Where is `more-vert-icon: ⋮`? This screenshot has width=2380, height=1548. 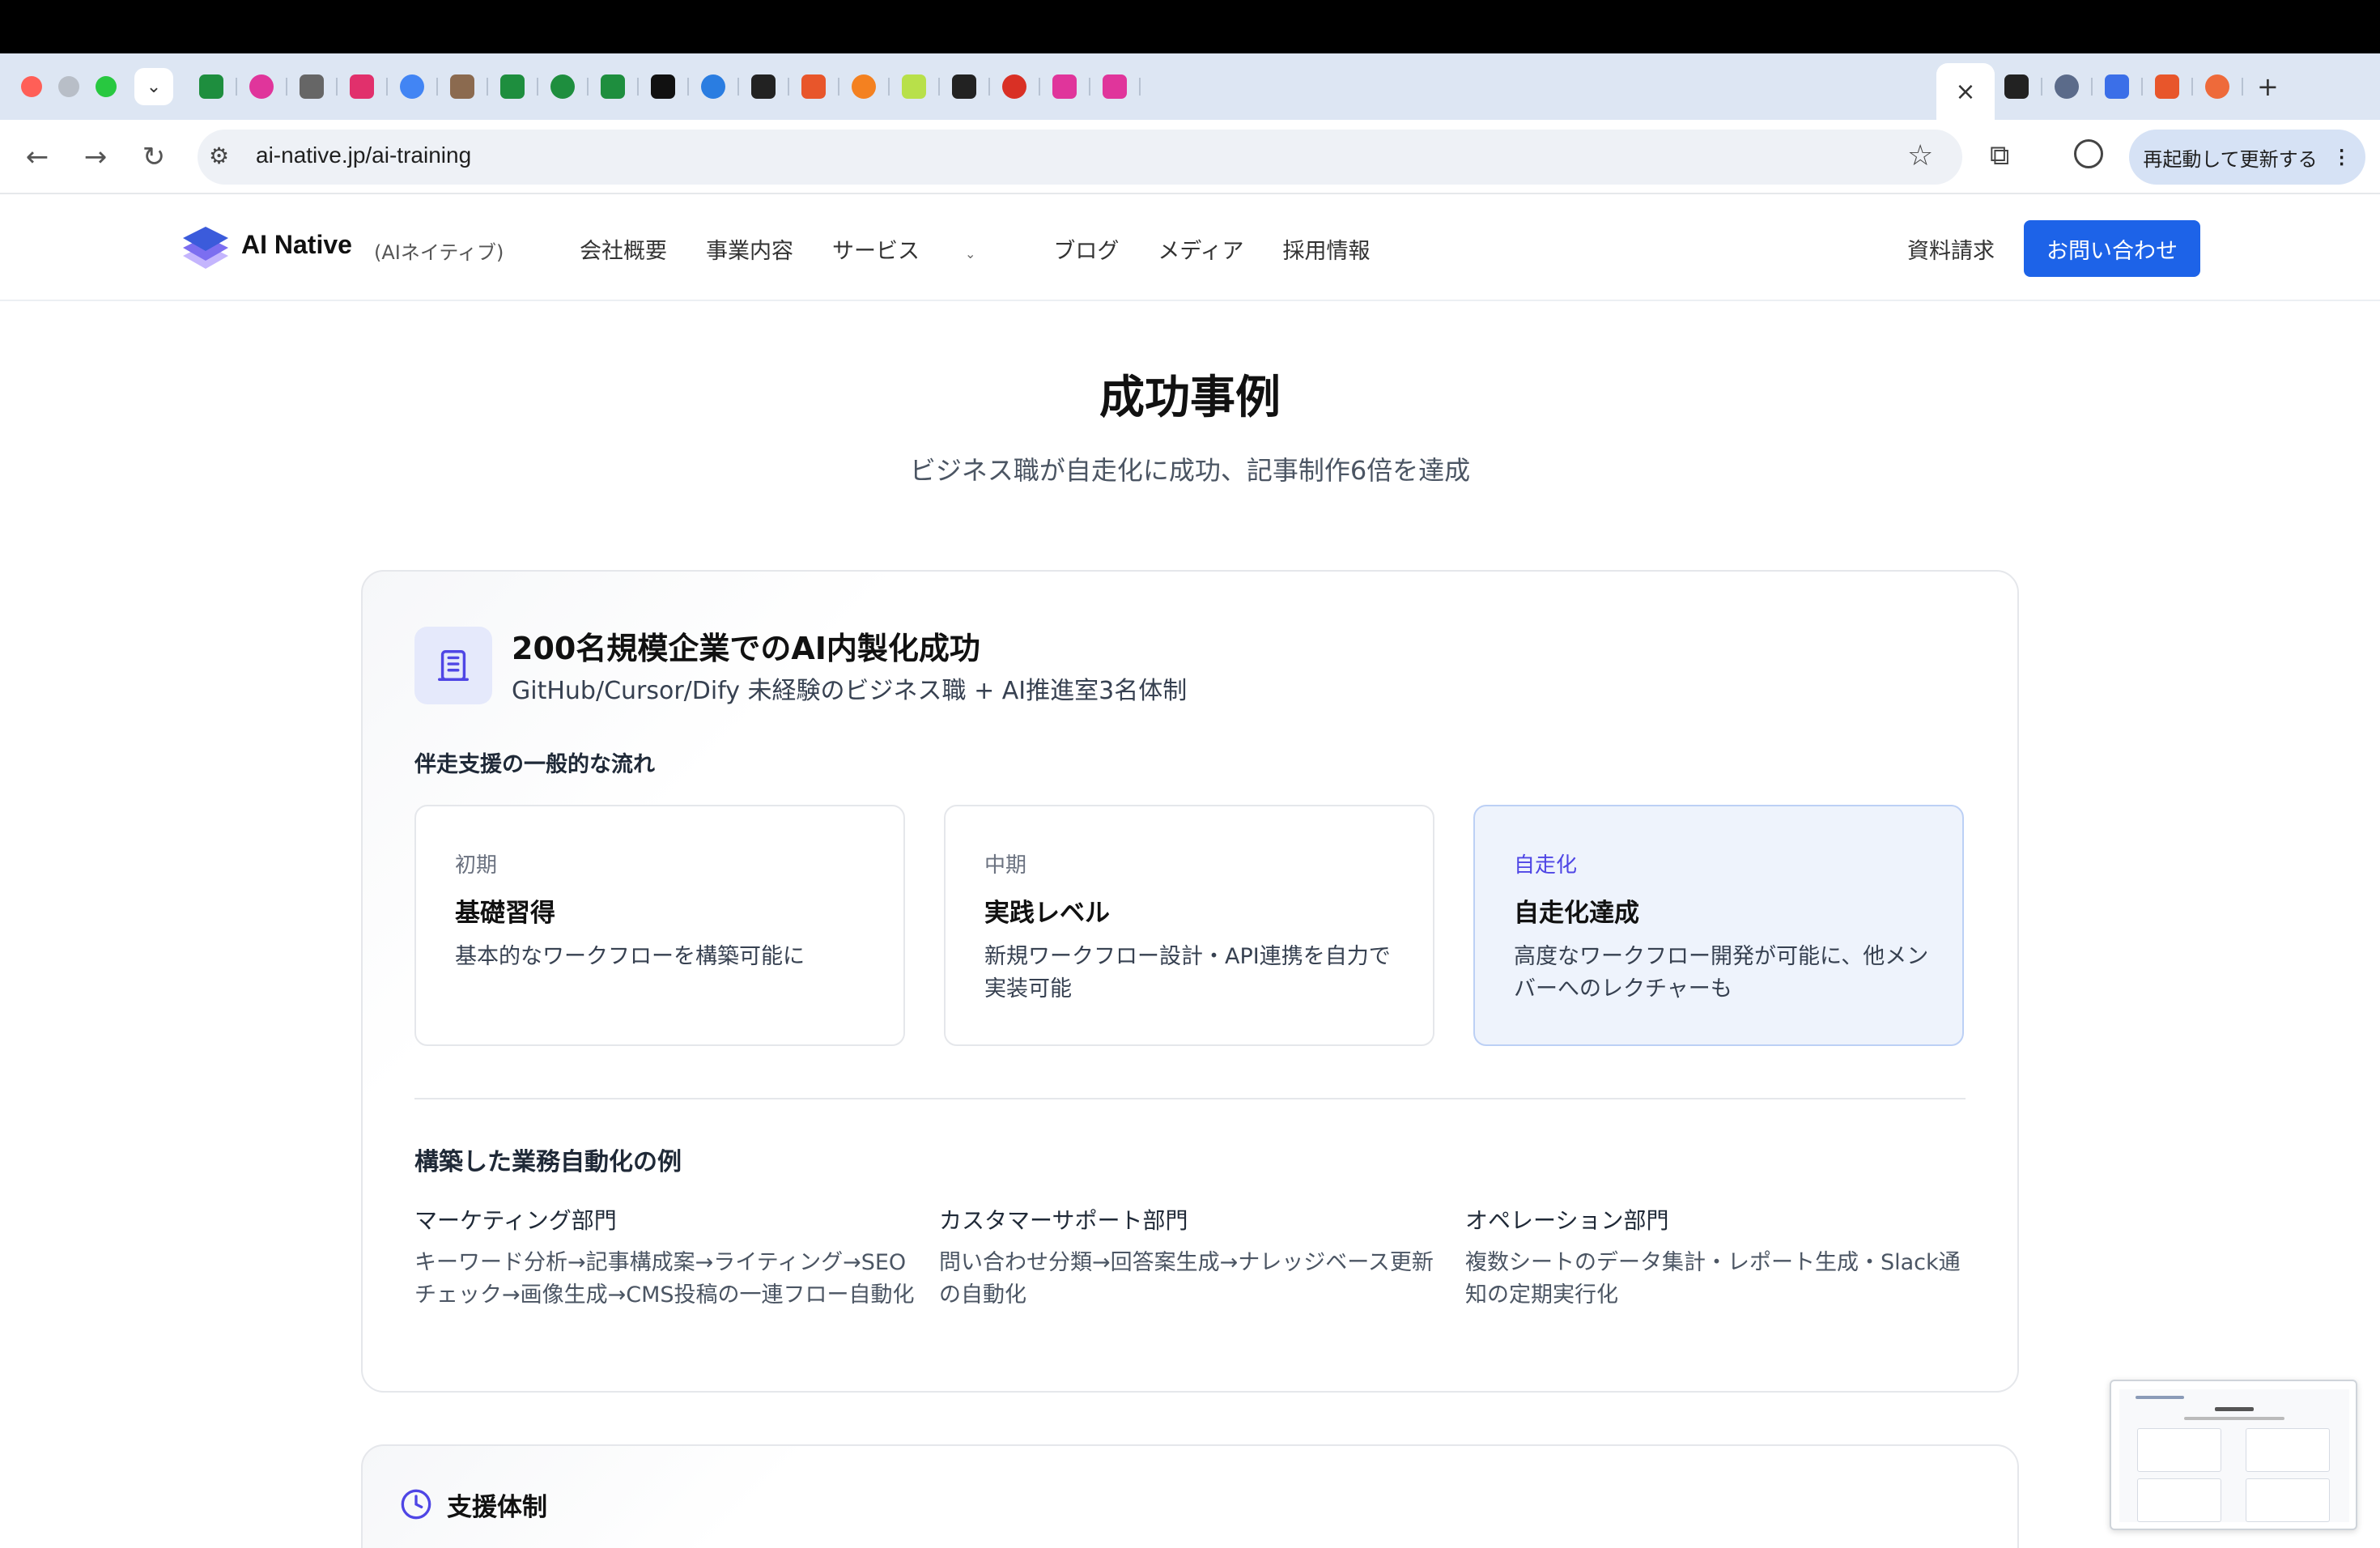 more-vert-icon: ⋮ is located at coordinates (2341, 157).